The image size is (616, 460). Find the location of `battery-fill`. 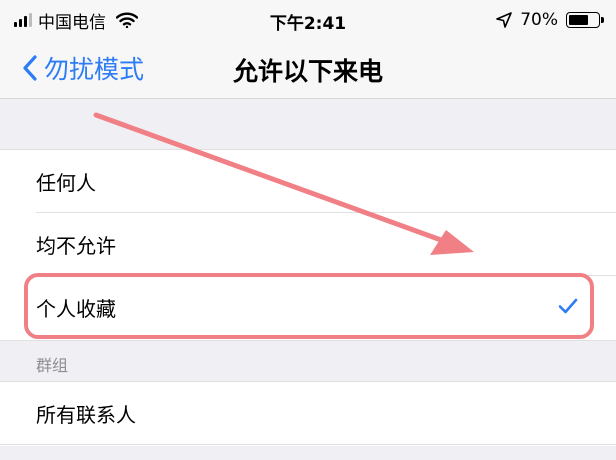

battery-fill is located at coordinates (578, 20).